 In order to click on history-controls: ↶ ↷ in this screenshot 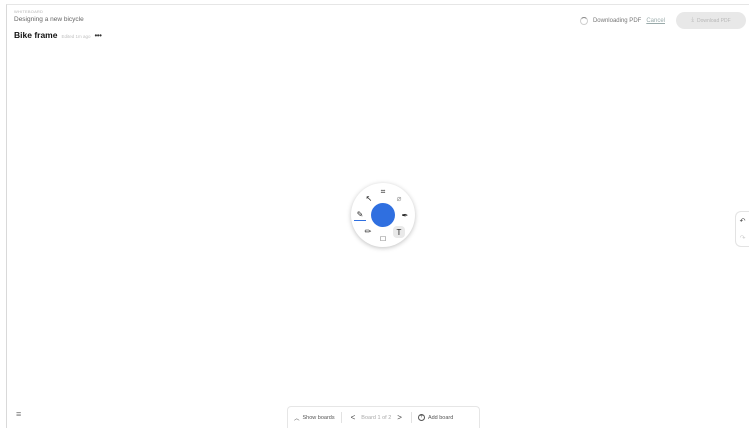, I will do `click(742, 229)`.